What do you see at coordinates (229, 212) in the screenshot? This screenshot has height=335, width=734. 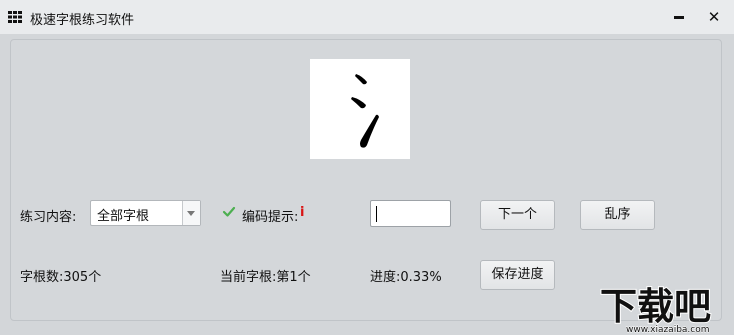 I see `hint-checkbox` at bounding box center [229, 212].